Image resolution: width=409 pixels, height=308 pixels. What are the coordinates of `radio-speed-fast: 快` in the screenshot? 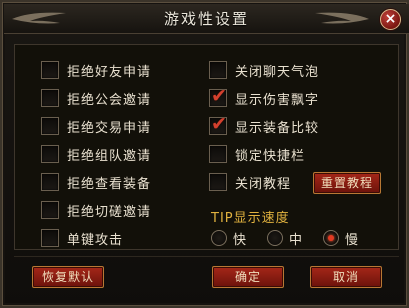 It's located at (229, 238).